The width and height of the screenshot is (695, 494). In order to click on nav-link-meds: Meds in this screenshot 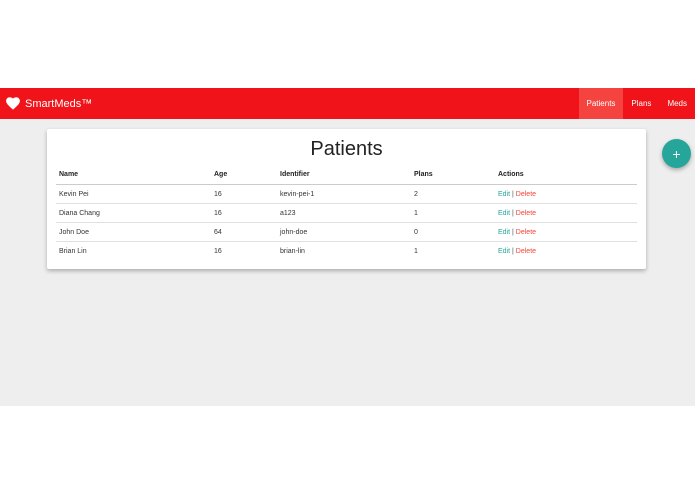, I will do `click(677, 103)`.